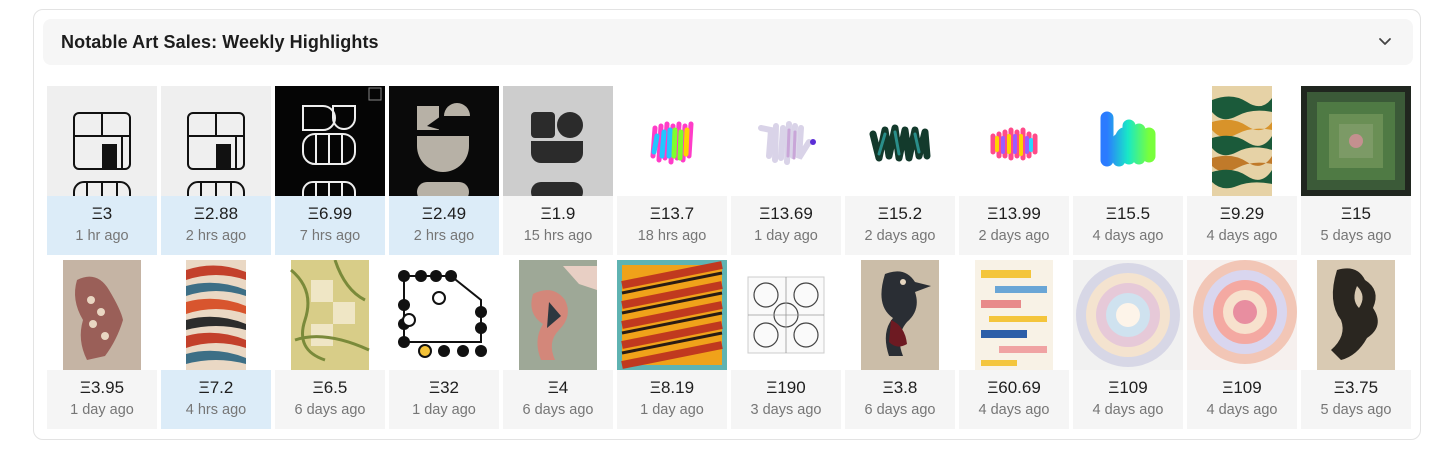 Image resolution: width=1456 pixels, height=451 pixels. Describe the element at coordinates (102, 213) in the screenshot. I see `sale-price: Ξ3` at that location.